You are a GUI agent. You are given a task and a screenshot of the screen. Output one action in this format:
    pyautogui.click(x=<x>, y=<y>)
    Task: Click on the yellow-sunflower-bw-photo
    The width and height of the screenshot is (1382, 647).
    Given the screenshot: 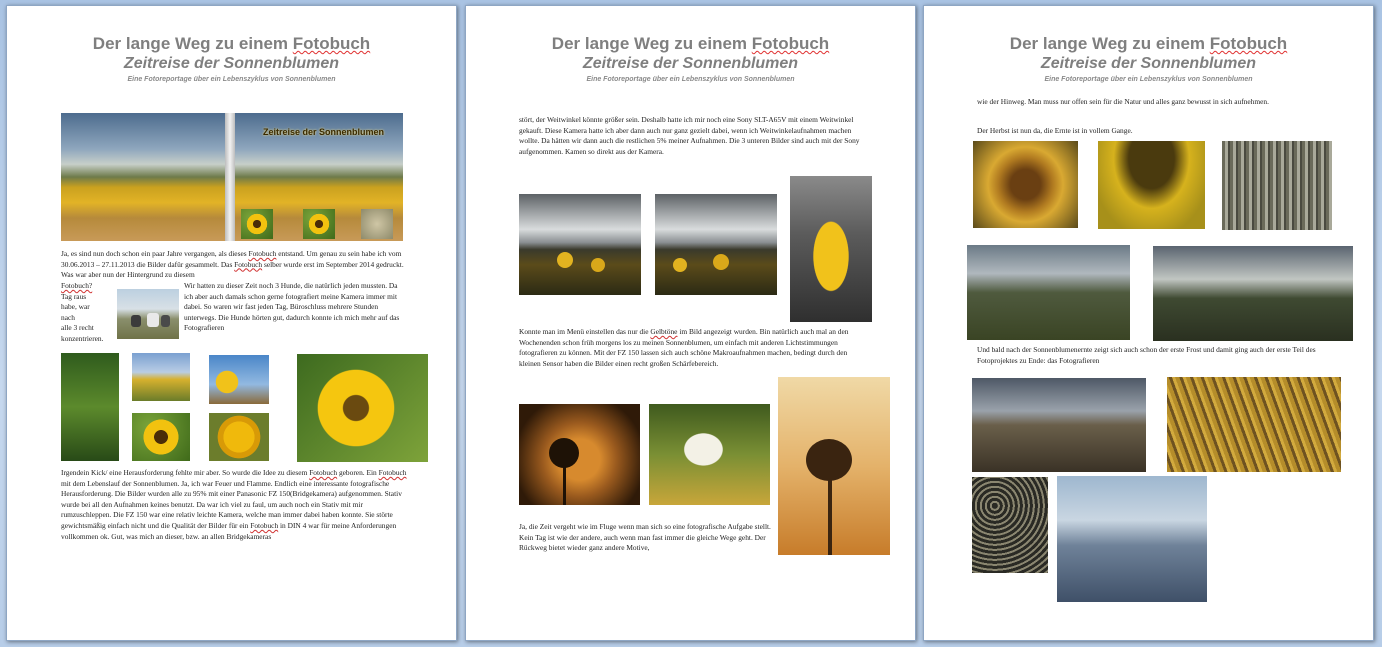 What is the action you would take?
    pyautogui.click(x=831, y=249)
    